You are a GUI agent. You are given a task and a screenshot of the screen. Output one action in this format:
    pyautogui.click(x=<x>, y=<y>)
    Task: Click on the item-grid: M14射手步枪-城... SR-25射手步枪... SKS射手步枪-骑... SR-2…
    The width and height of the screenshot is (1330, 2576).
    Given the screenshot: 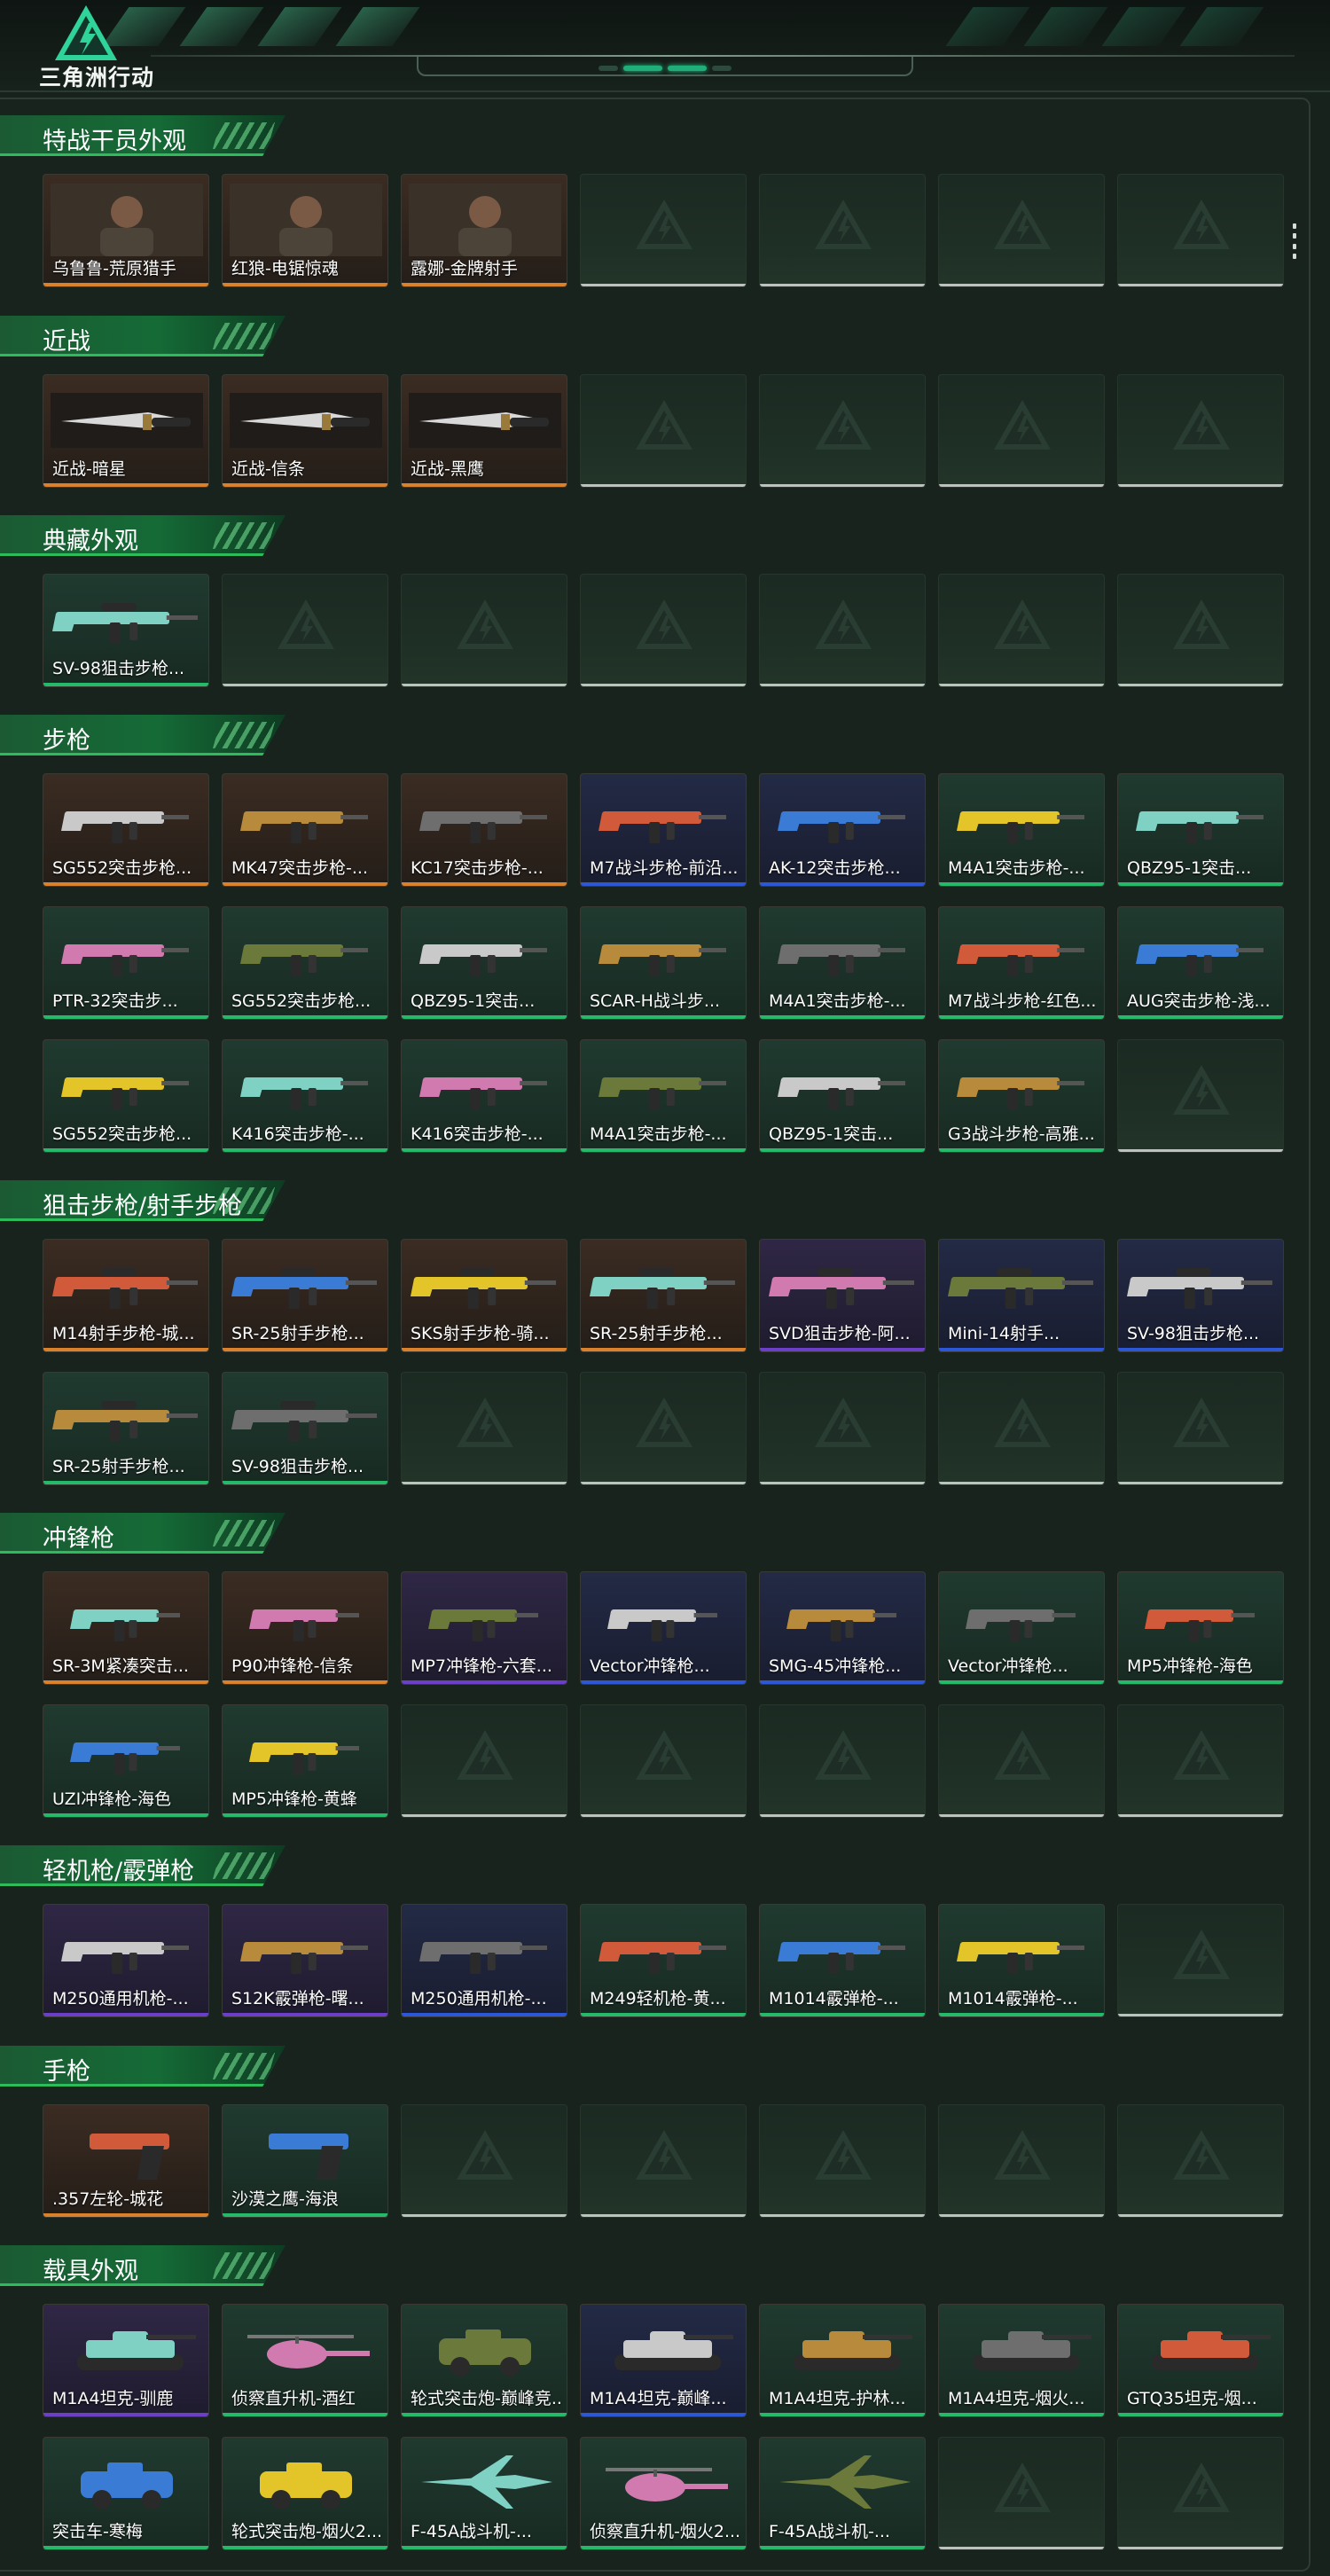 What is the action you would take?
    pyautogui.click(x=664, y=1362)
    